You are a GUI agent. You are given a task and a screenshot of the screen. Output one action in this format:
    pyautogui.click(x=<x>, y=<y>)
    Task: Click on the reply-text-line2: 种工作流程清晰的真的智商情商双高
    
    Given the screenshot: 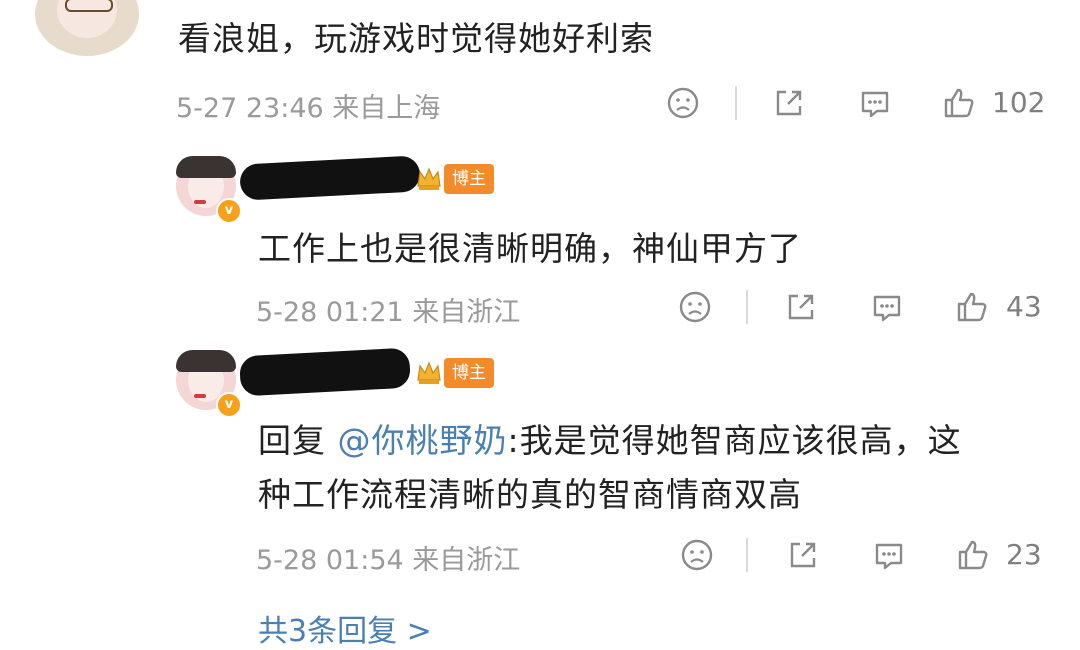 What is the action you would take?
    pyautogui.click(x=530, y=494)
    